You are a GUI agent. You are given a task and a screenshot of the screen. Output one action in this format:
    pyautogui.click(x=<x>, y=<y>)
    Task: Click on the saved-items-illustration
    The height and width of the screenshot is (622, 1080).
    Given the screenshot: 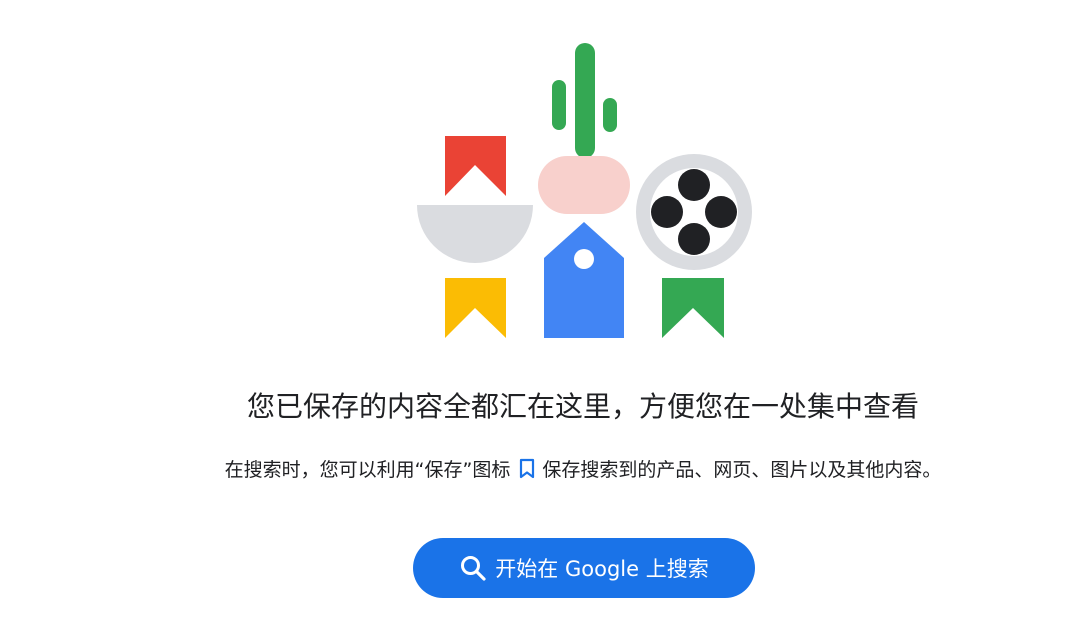 What is the action you would take?
    pyautogui.click(x=584, y=190)
    